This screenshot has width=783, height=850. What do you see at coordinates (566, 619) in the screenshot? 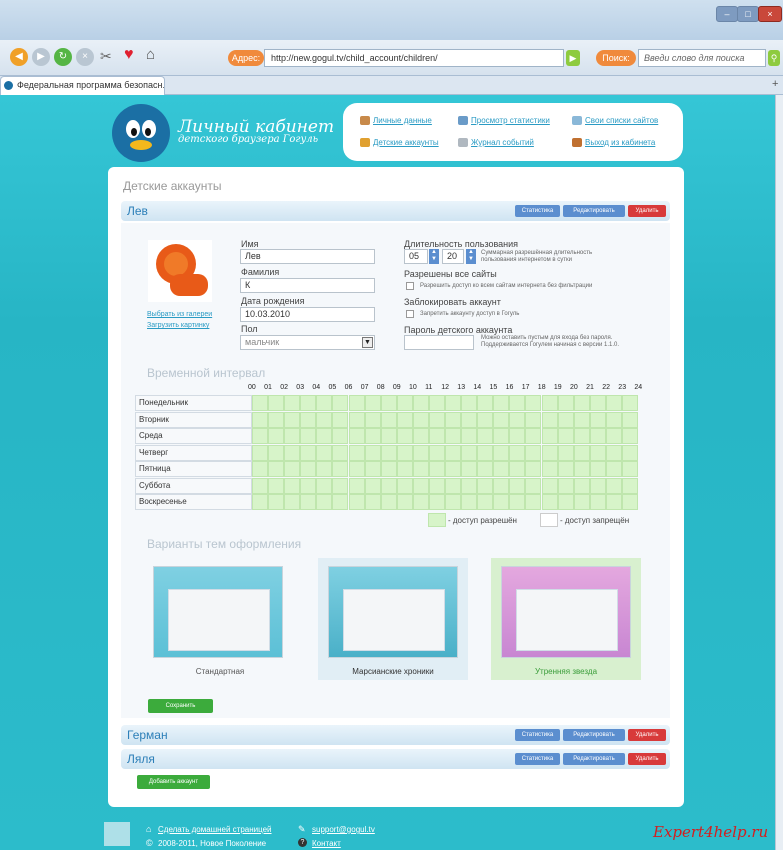
I see `theme-morning-star: Утренняя звезда` at bounding box center [566, 619].